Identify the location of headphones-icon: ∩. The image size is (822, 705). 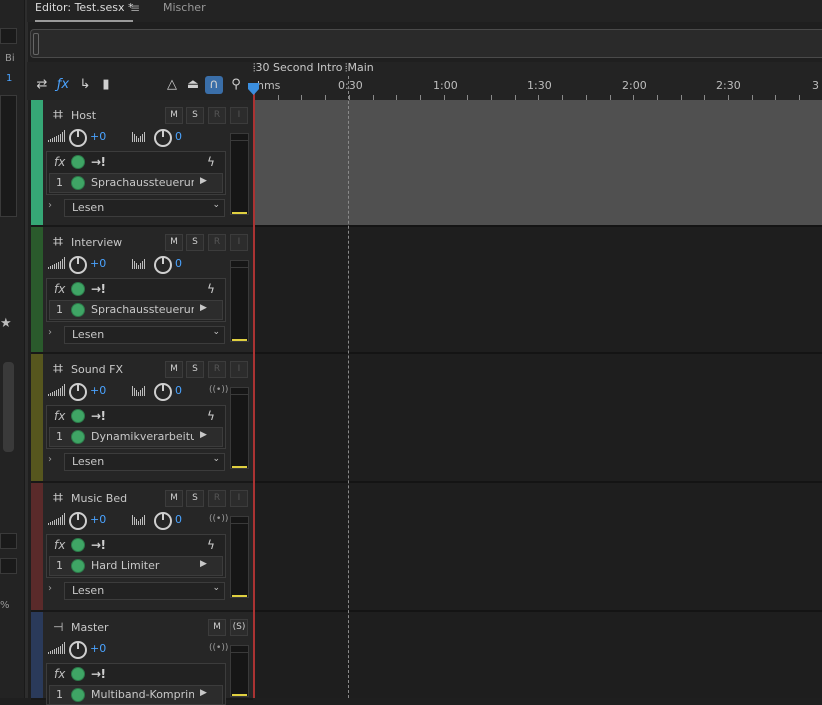
(214, 85).